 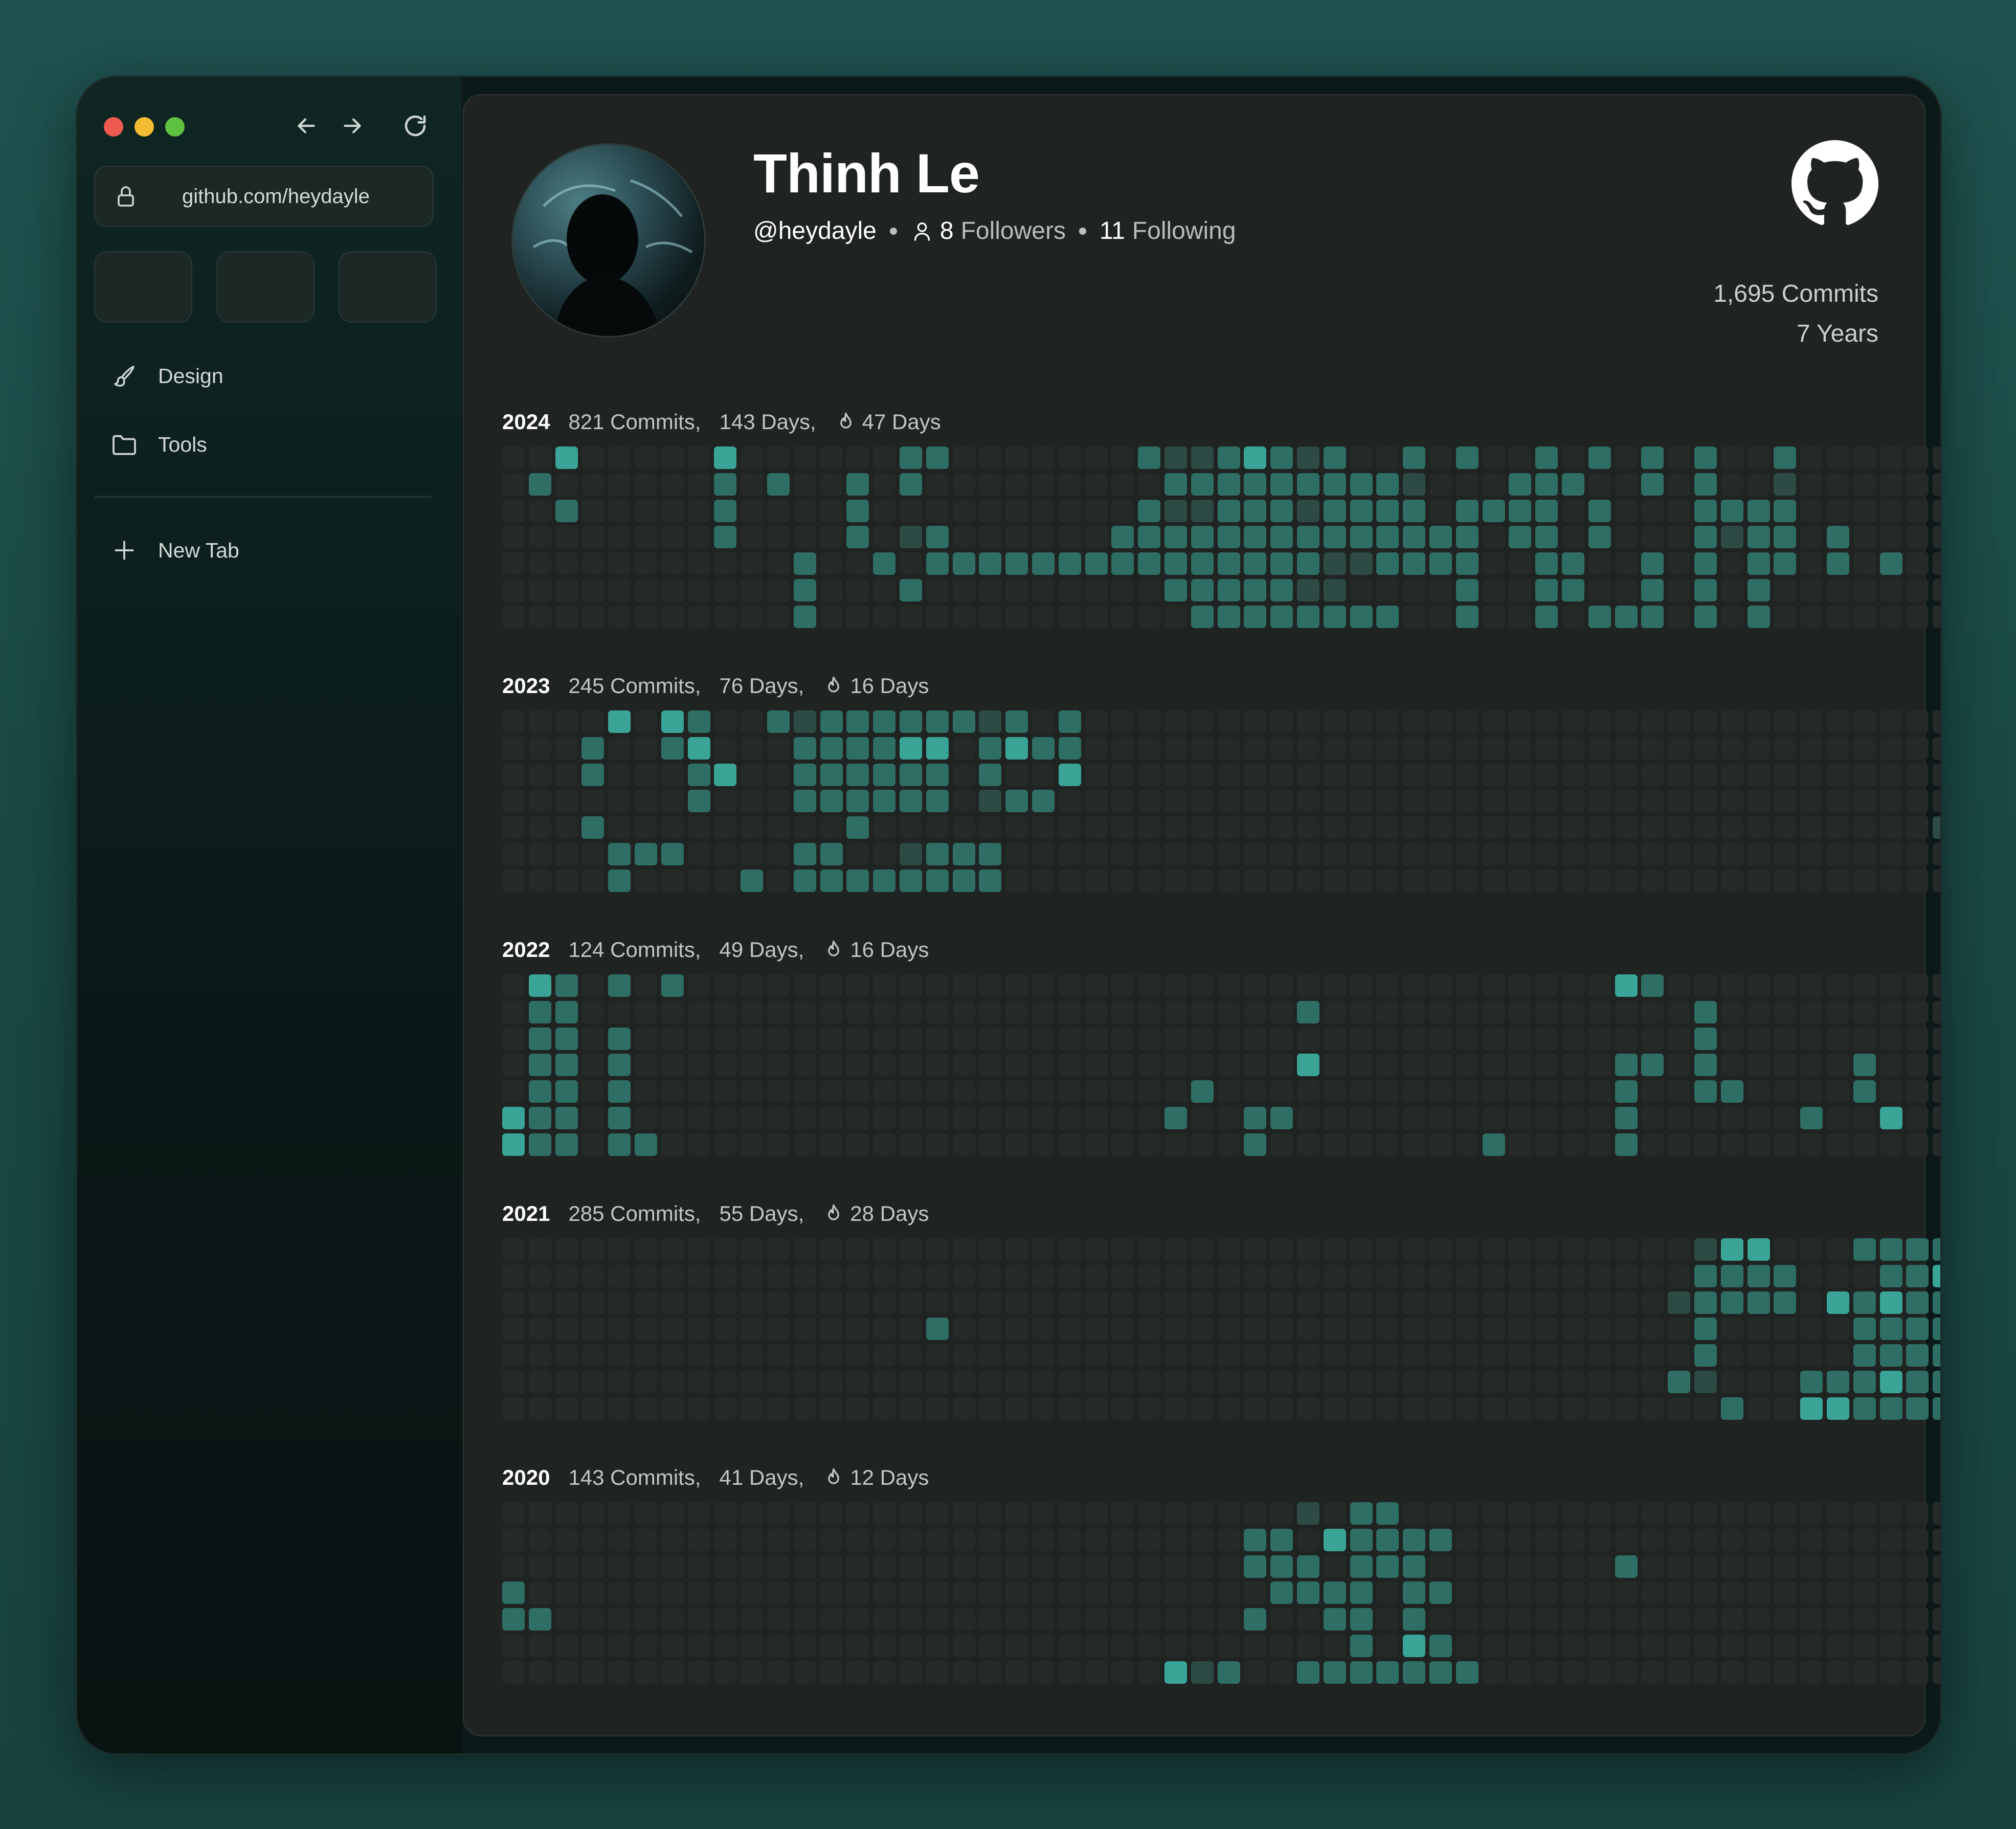 What do you see at coordinates (175, 127) in the screenshot?
I see `maximize-window-button` at bounding box center [175, 127].